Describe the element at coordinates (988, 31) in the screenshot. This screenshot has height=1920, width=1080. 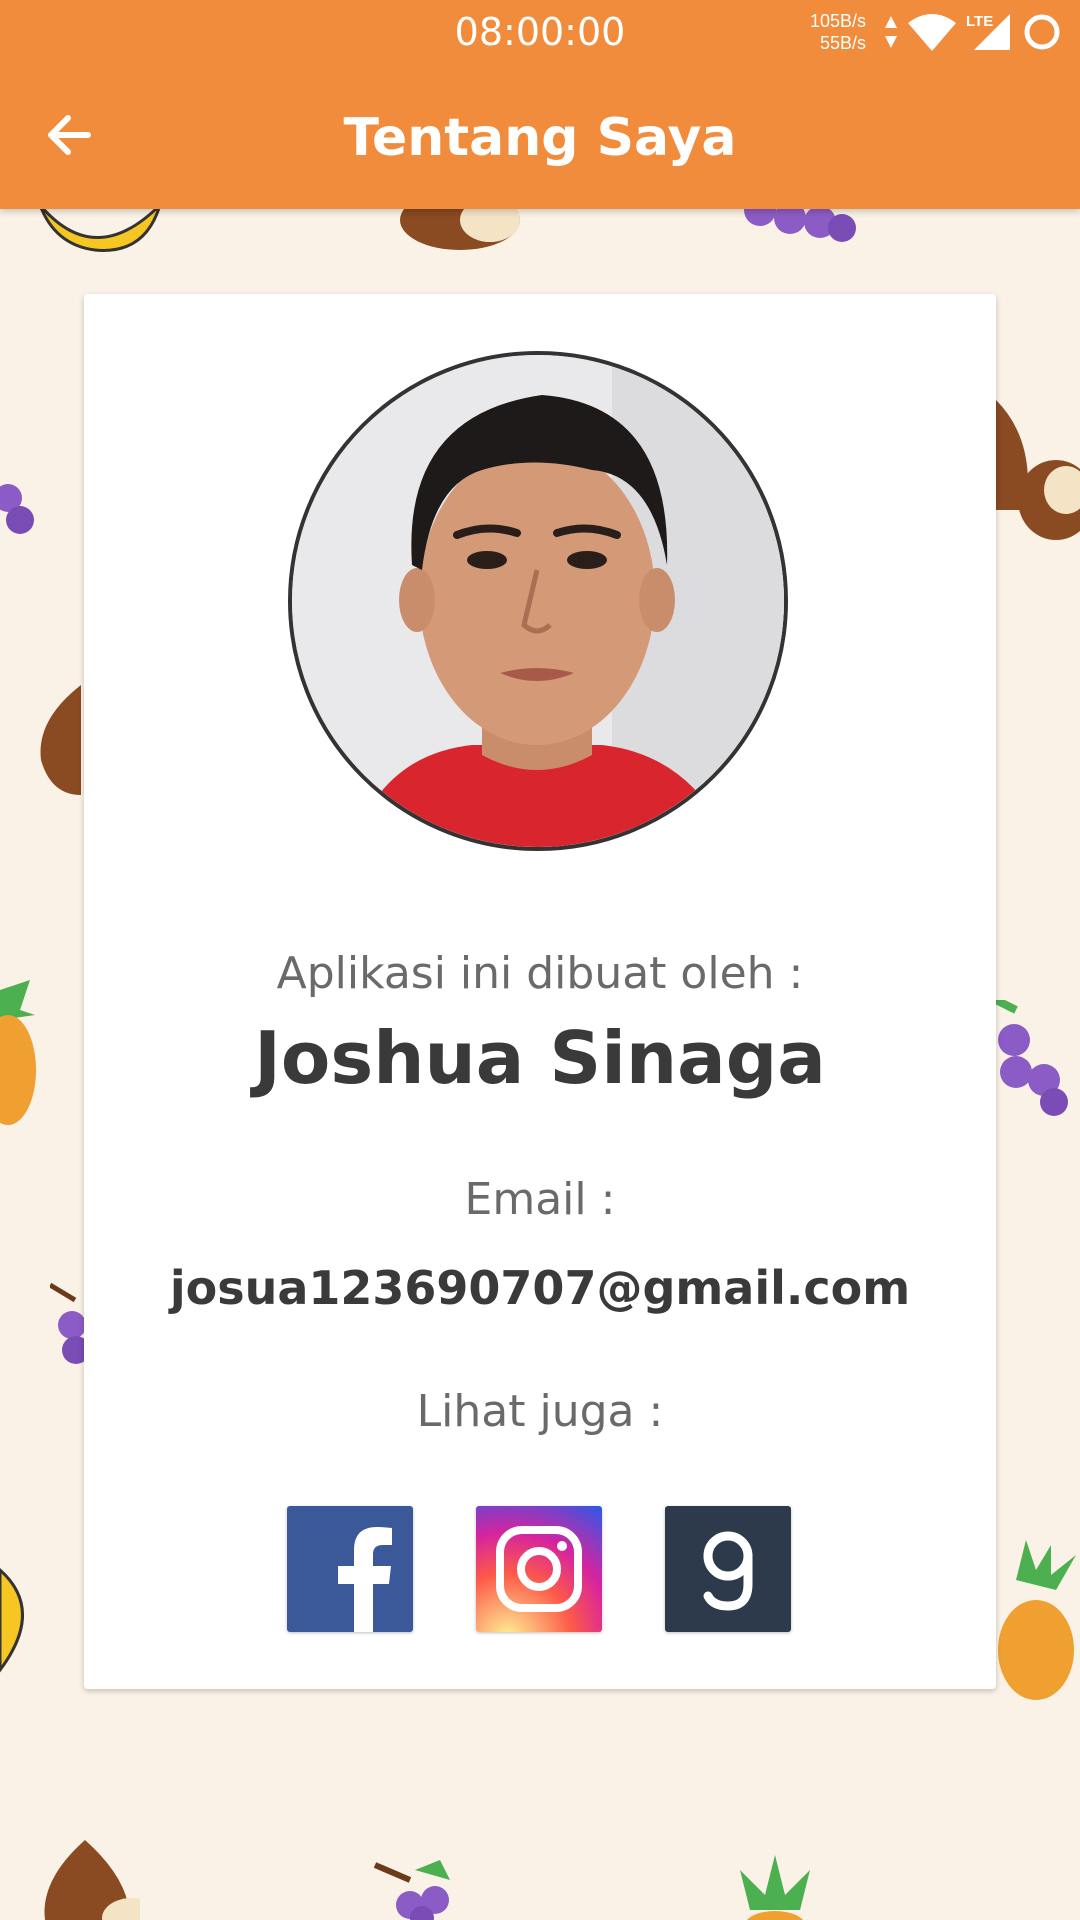
I see `cellular-signal-icon: LTE` at that location.